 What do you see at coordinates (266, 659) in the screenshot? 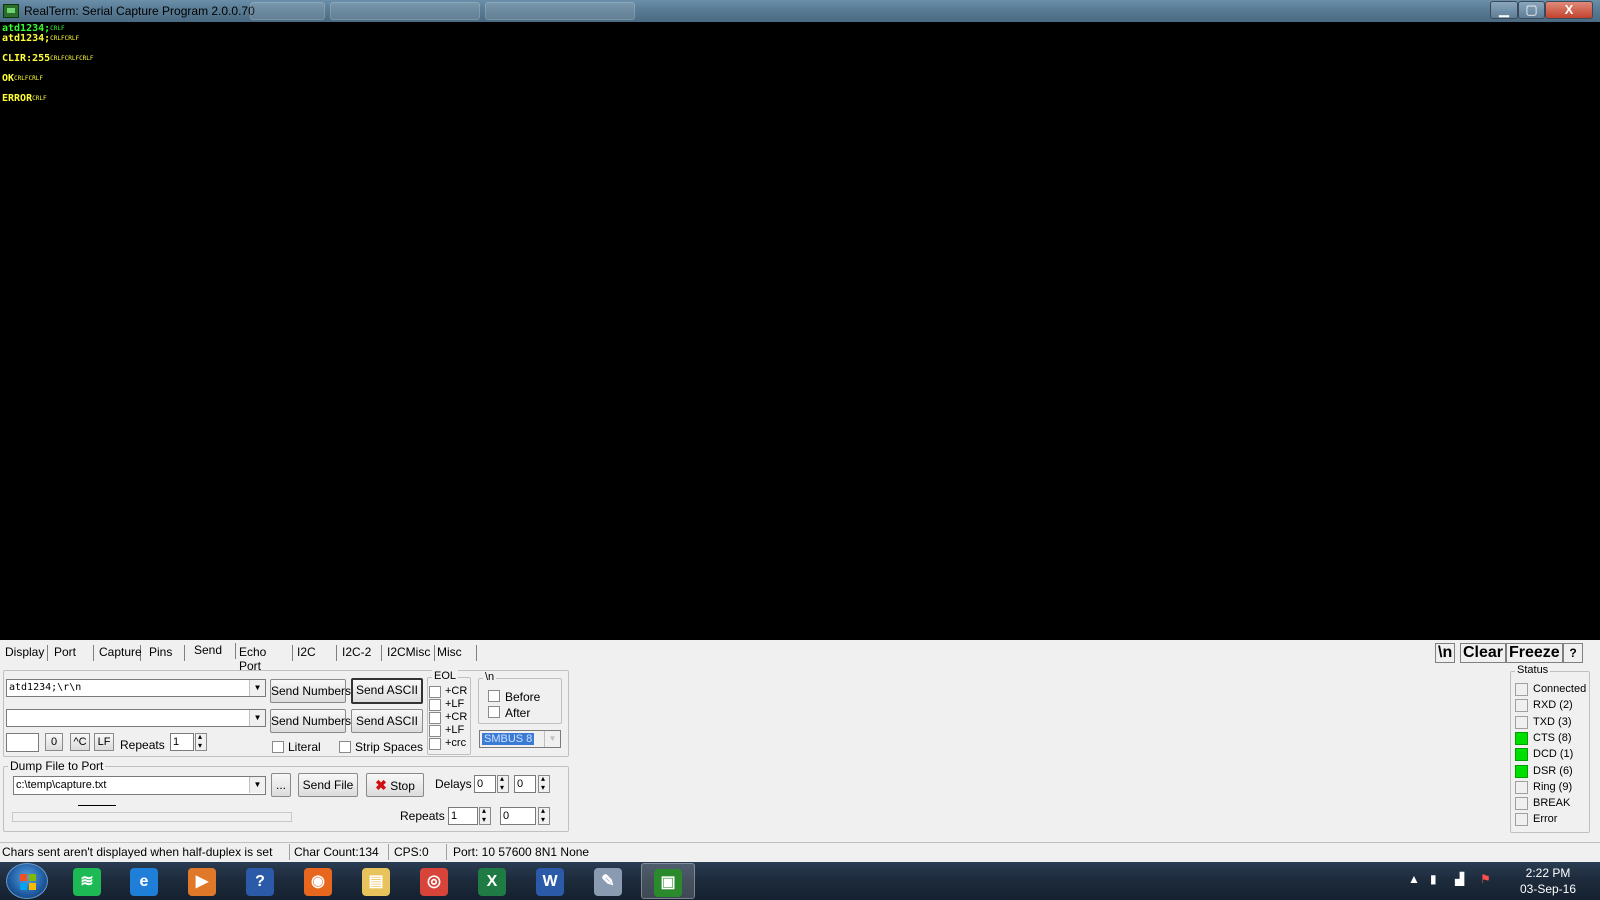
I see `tab-echo-port: Echo Port` at bounding box center [266, 659].